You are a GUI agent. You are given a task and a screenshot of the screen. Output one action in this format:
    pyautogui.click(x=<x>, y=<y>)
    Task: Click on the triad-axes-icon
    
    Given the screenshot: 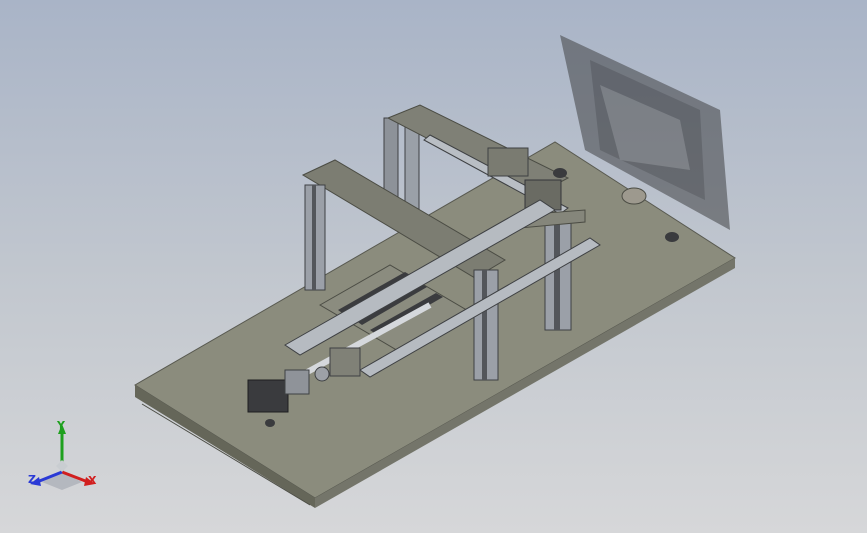 What is the action you would take?
    pyautogui.click(x=62, y=457)
    